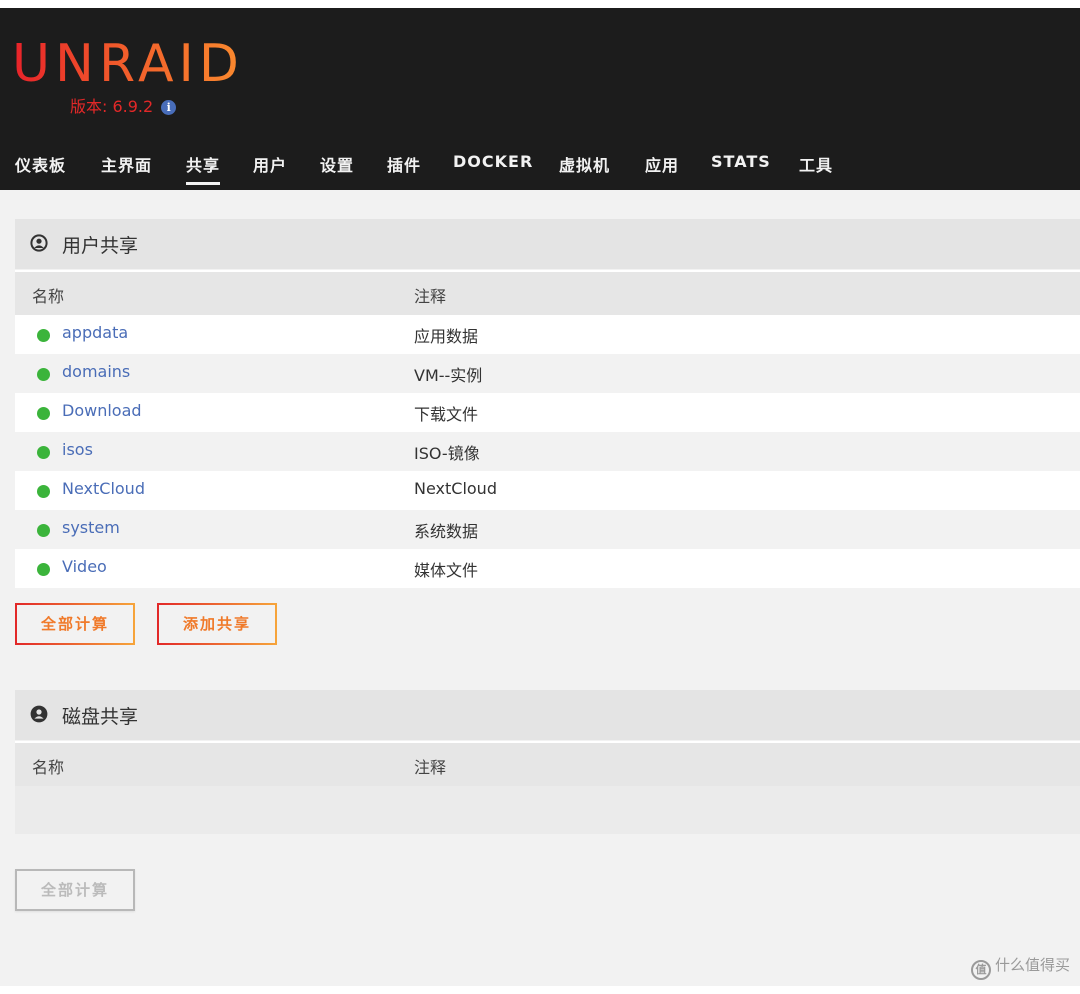 The width and height of the screenshot is (1080, 994). Describe the element at coordinates (126, 164) in the screenshot. I see `nav-item-main: 主界面` at that location.